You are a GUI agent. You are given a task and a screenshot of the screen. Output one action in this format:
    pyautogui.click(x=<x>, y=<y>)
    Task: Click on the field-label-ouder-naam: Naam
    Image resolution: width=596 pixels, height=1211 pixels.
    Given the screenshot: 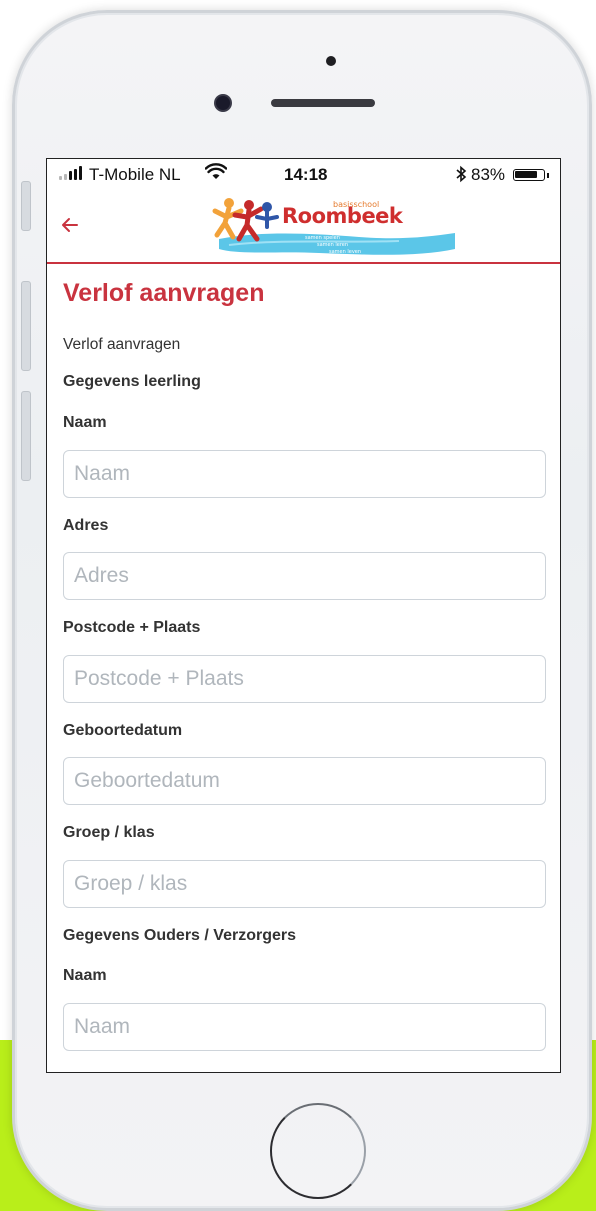 What is the action you would take?
    pyautogui.click(x=85, y=975)
    